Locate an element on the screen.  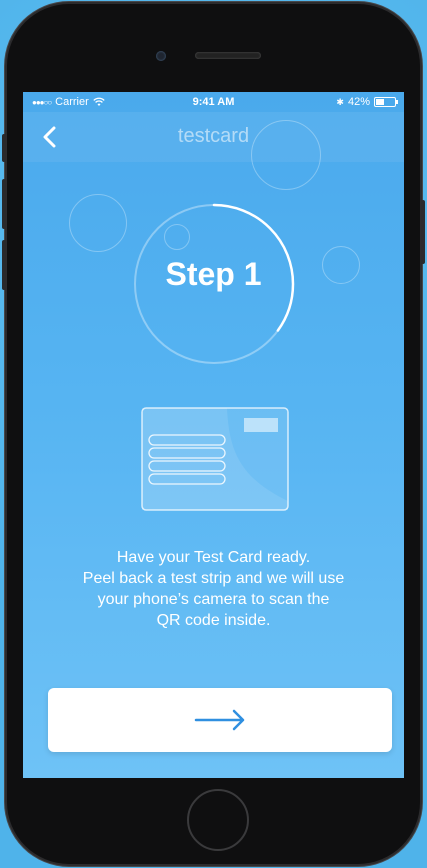
bluetooth-icon: ✱ is located at coordinates (340, 101).